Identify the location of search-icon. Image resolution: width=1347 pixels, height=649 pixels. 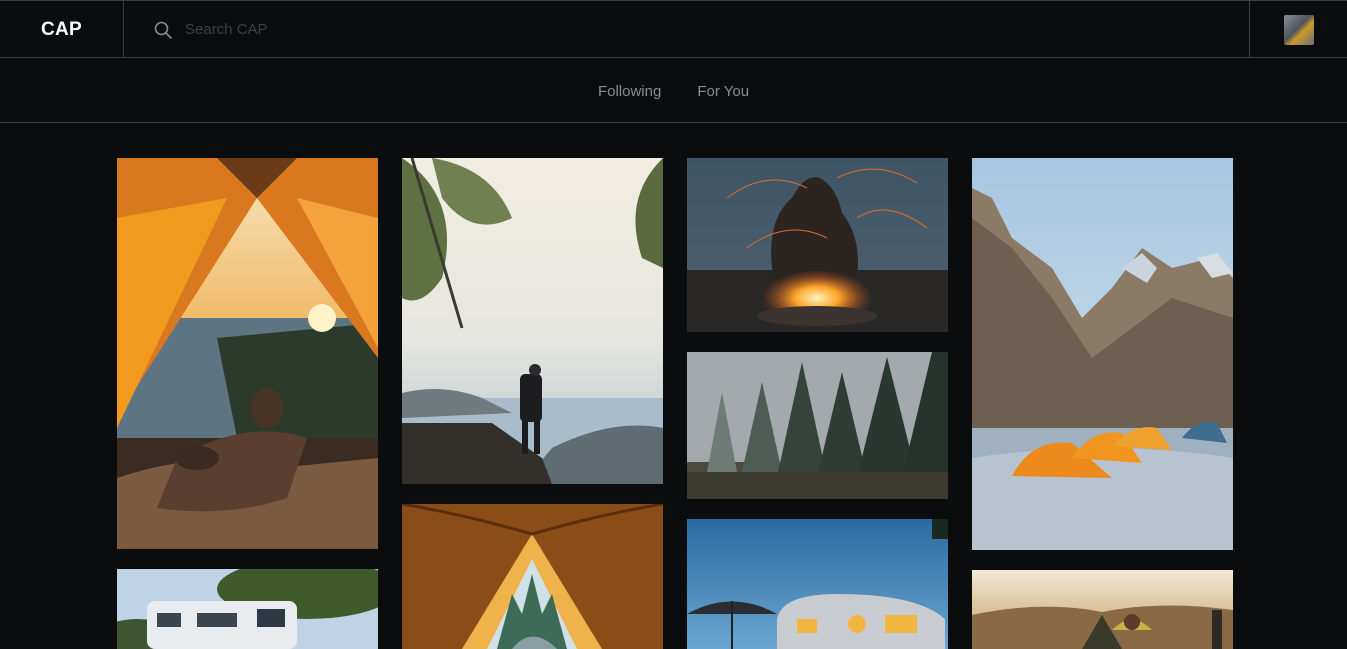
(163, 30).